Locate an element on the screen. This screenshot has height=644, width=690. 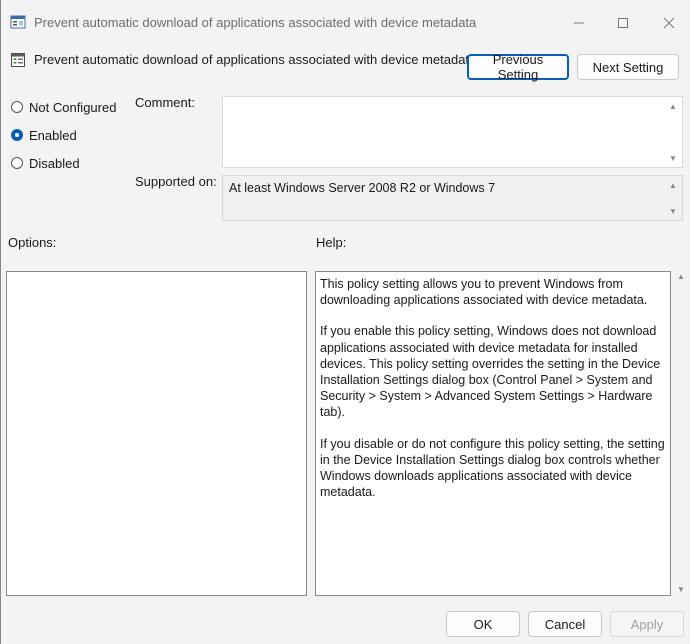
radio-label: Disabled is located at coordinates (54, 163).